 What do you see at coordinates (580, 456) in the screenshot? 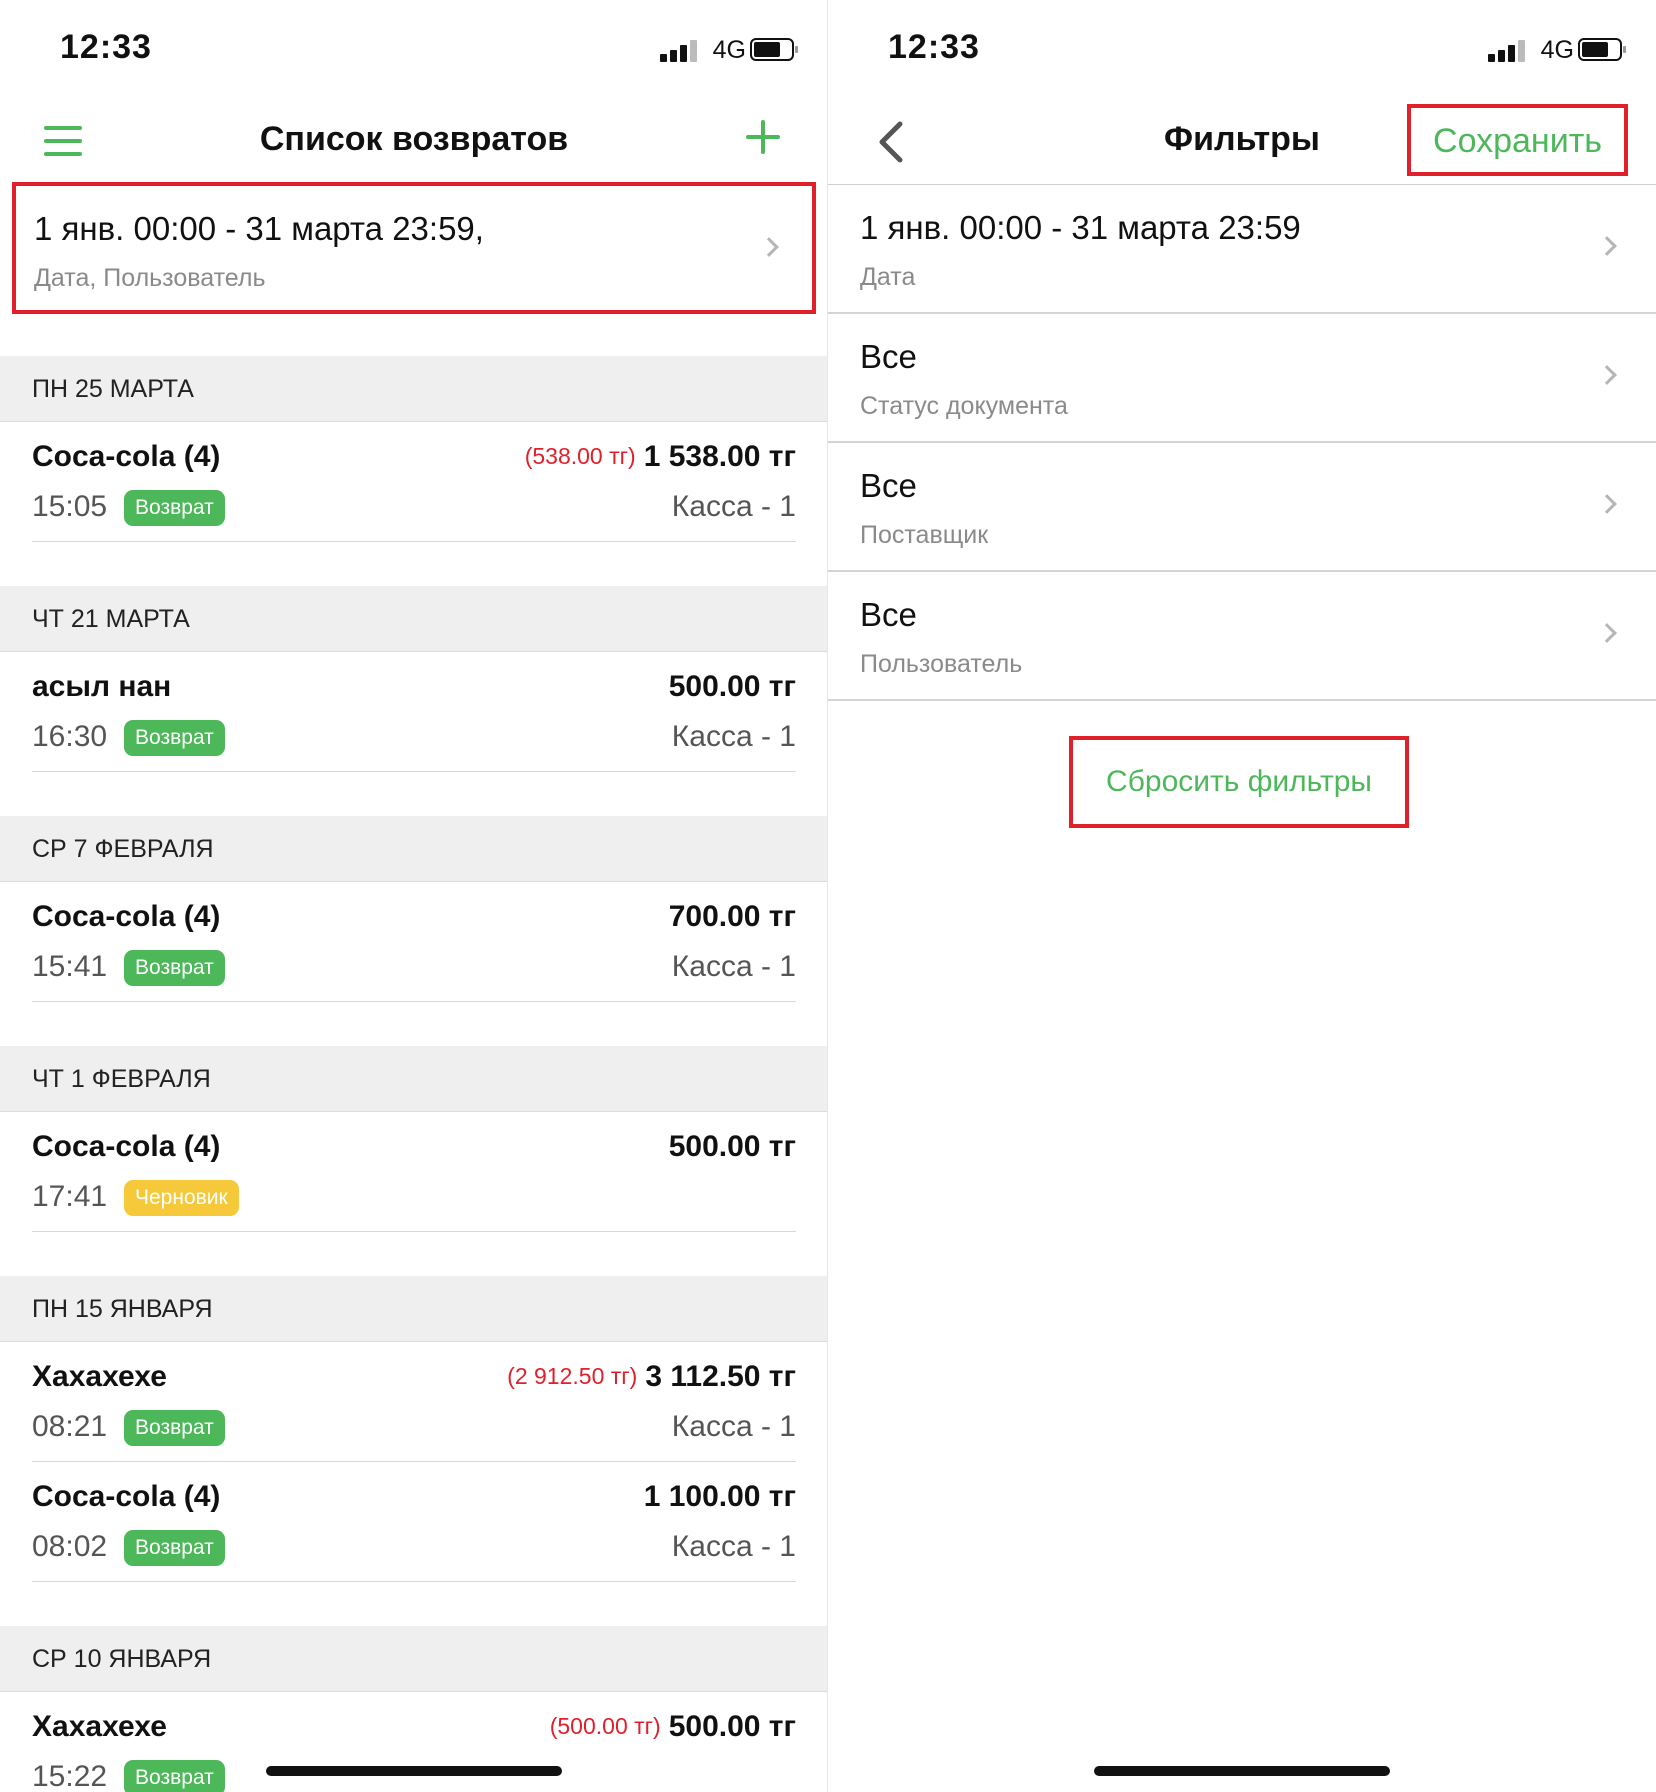
I see `refund-amount: (538.00 тг)` at bounding box center [580, 456].